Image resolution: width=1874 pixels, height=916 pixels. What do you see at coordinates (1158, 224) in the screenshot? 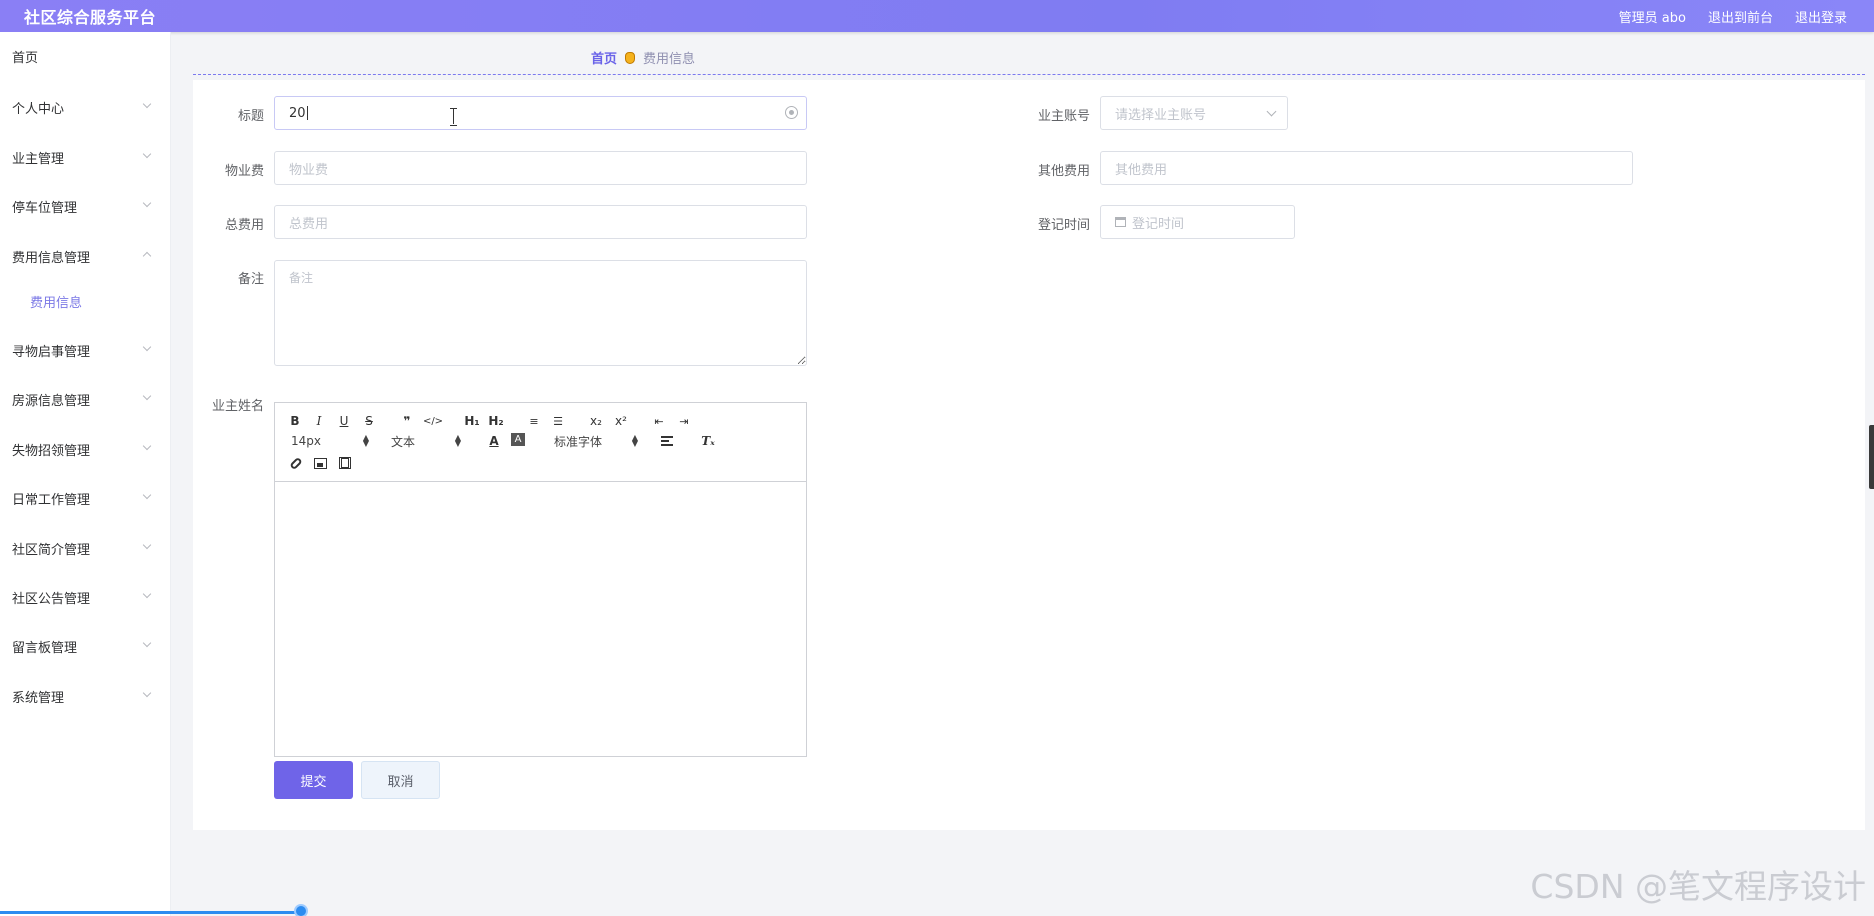
I see `register-time-placeholder: 登记时间` at bounding box center [1158, 224].